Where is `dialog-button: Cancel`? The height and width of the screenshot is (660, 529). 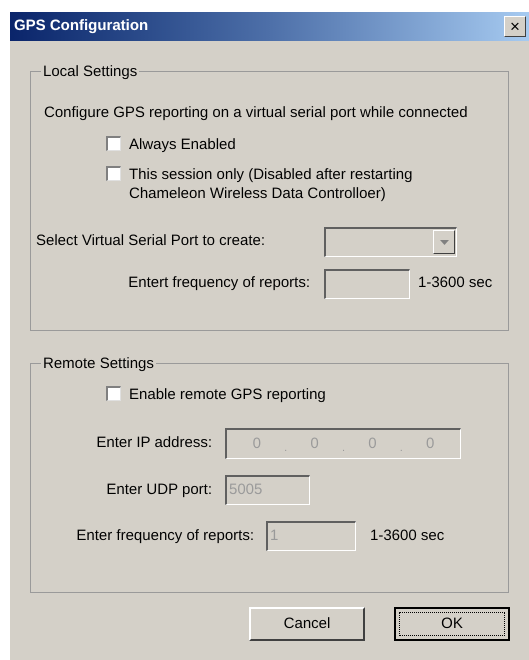 dialog-button: Cancel is located at coordinates (307, 624).